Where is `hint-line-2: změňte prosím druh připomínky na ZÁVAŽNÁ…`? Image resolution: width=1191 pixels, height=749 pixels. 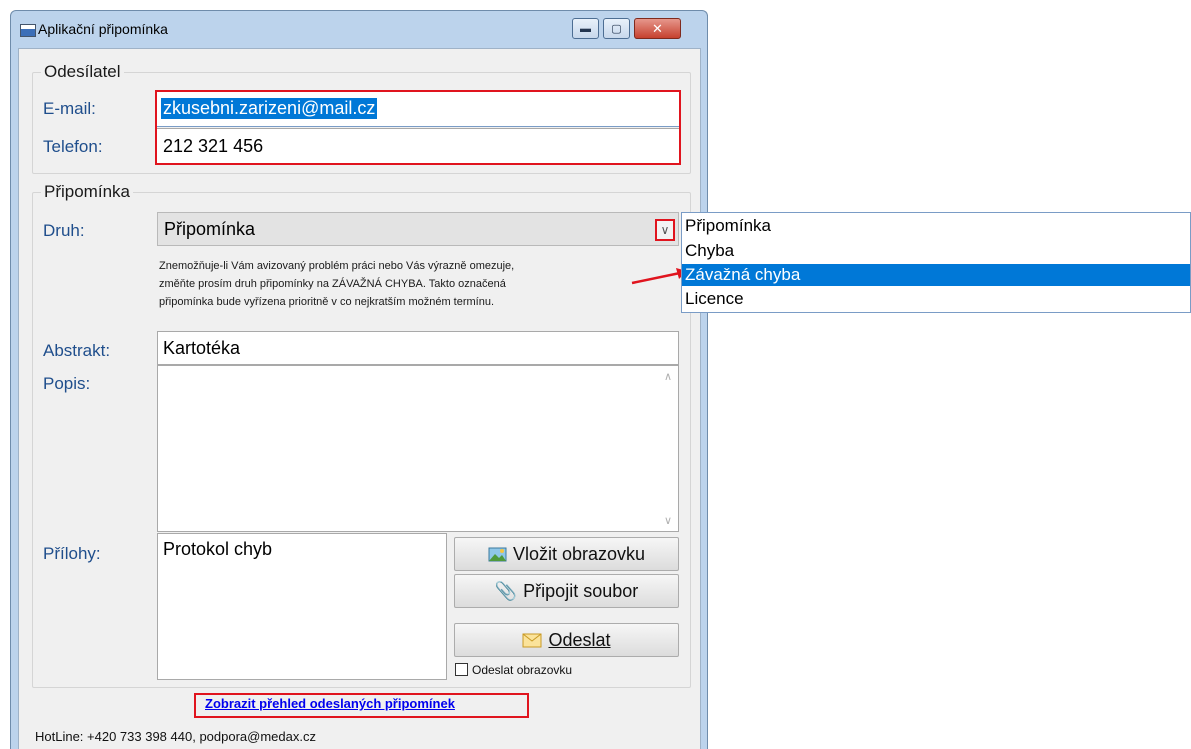 hint-line-2: změňte prosím druh připomínky na ZÁVAŽNÁ… is located at coordinates (332, 284).